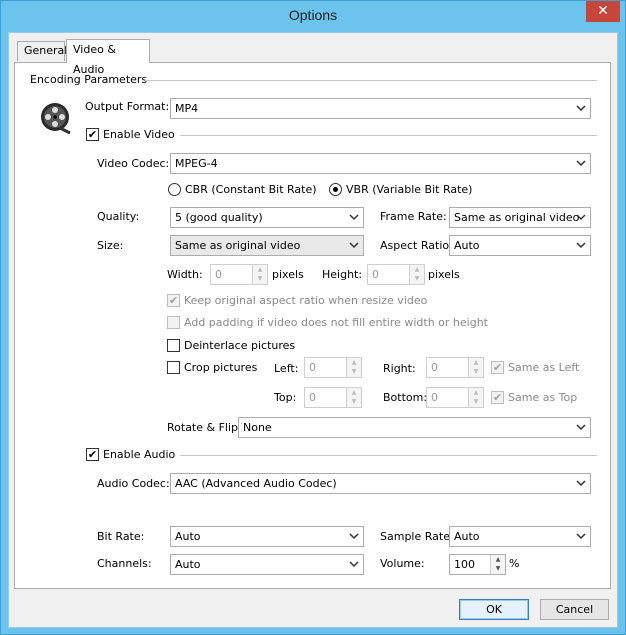  Describe the element at coordinates (288, 274) in the screenshot. I see `width-unit: pixels` at that location.